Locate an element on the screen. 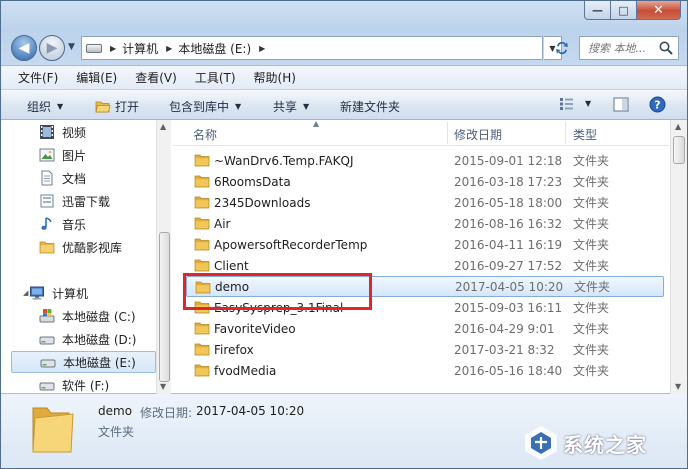 The height and width of the screenshot is (469, 688). sidebar-item-music: 音乐 is located at coordinates (83, 224).